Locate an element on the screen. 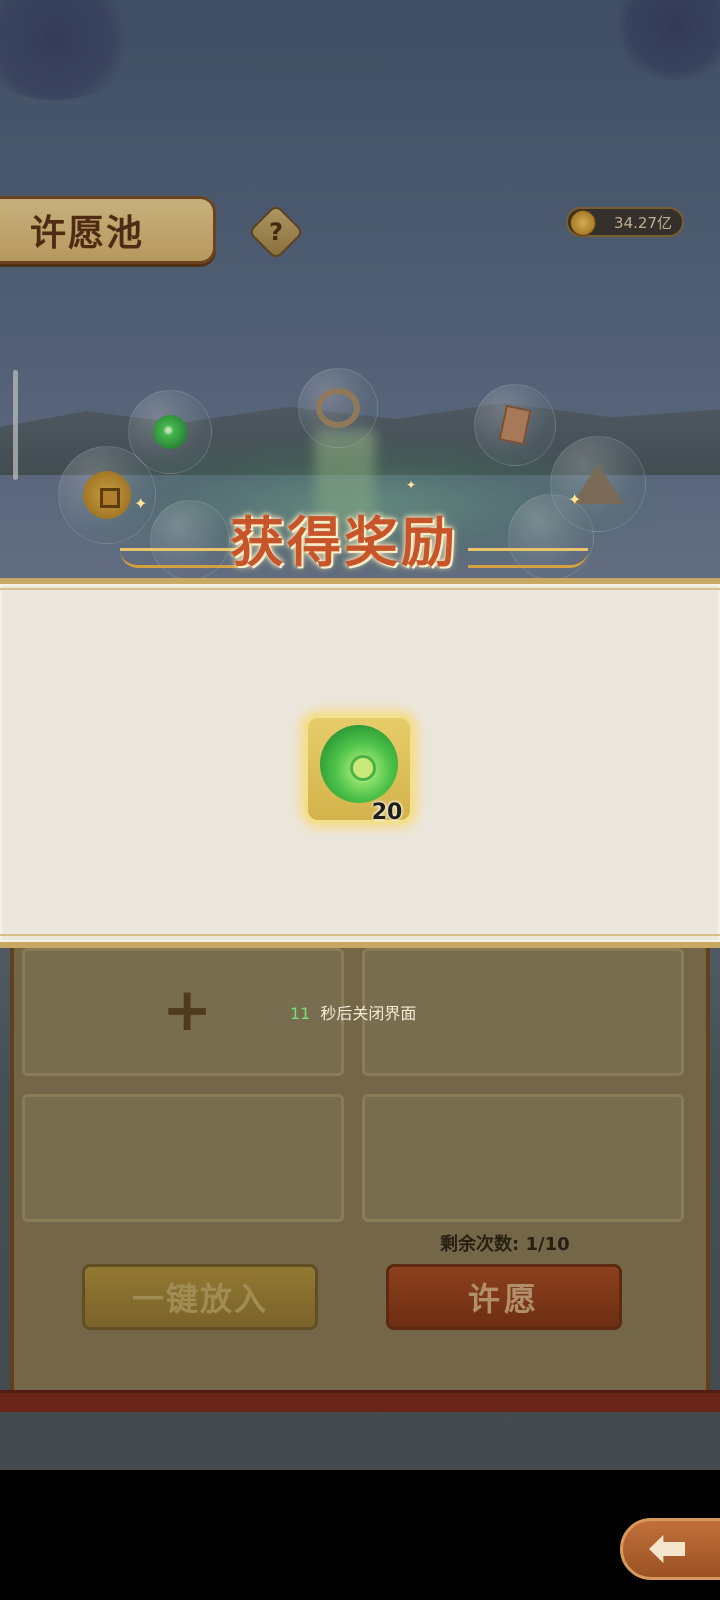 The height and width of the screenshot is (1600, 720). back-arrow-icon is located at coordinates (667, 1549).